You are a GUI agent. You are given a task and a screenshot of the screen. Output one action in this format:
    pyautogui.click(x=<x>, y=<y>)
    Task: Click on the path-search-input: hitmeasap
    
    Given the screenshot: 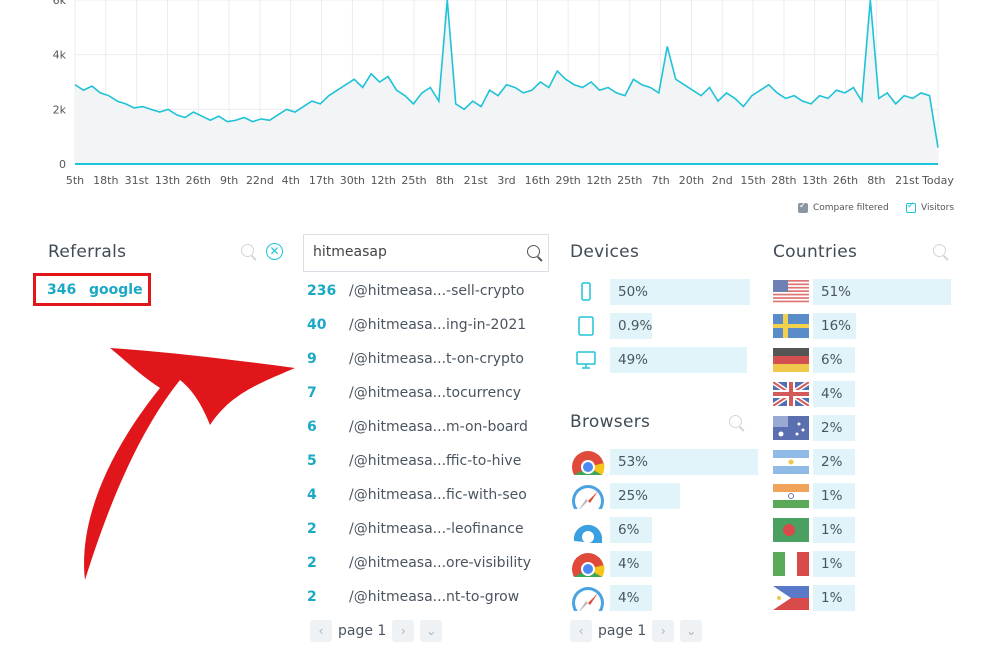 What is the action you would take?
    pyautogui.click(x=426, y=253)
    